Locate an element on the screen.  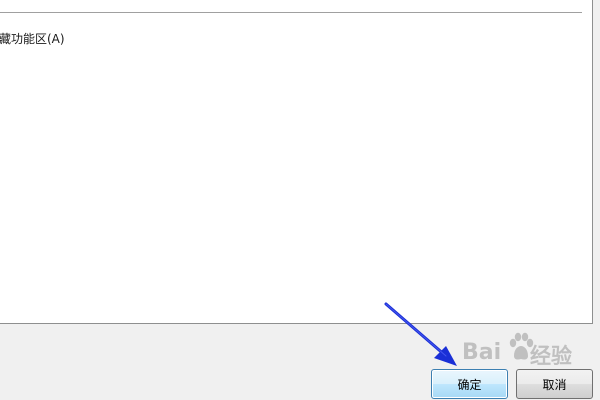
separator-line is located at coordinates (291, 12).